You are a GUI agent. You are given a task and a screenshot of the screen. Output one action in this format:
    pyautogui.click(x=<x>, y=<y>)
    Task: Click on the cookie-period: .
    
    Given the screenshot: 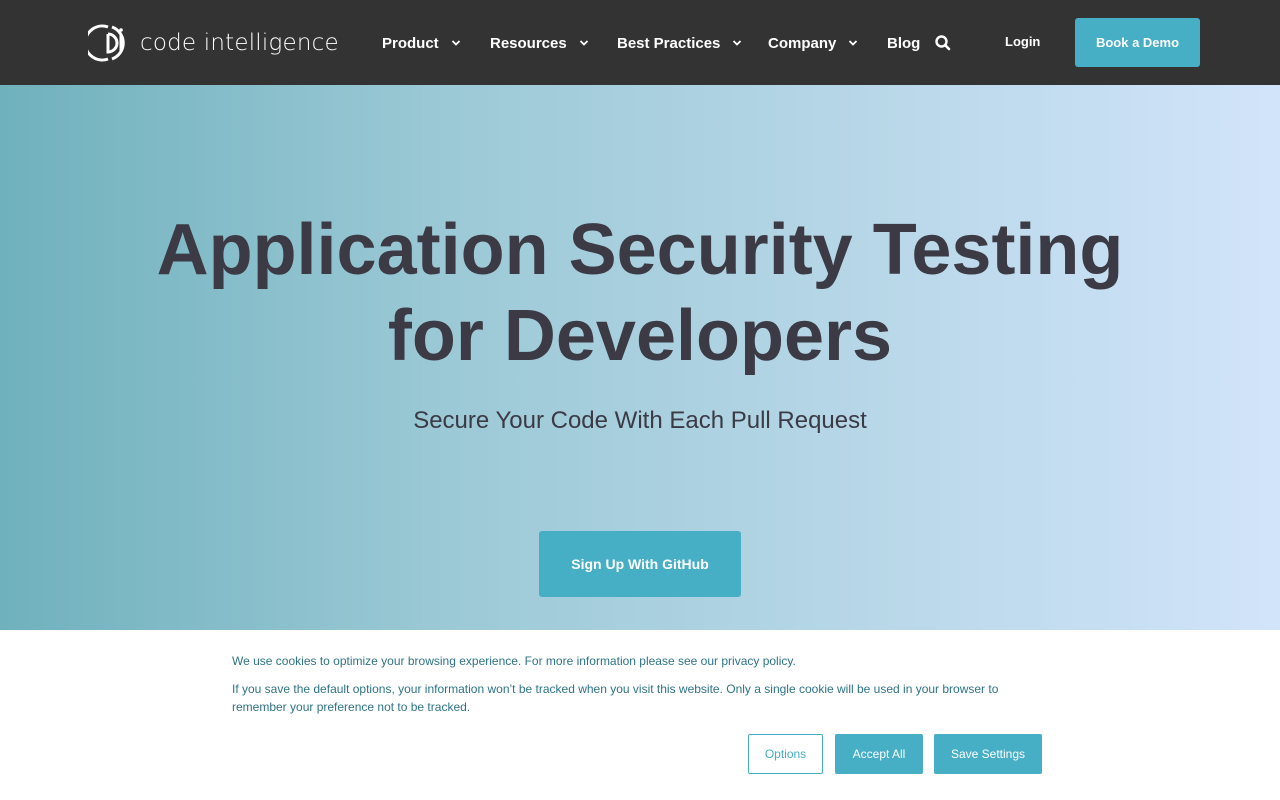 What is the action you would take?
    pyautogui.click(x=794, y=661)
    